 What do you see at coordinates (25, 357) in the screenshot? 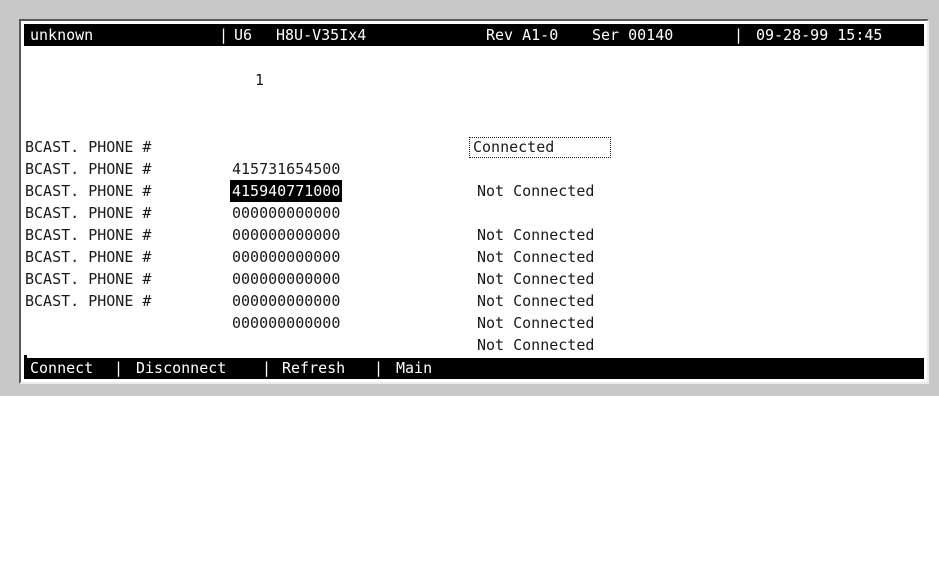
I see `cursor-marker` at bounding box center [25, 357].